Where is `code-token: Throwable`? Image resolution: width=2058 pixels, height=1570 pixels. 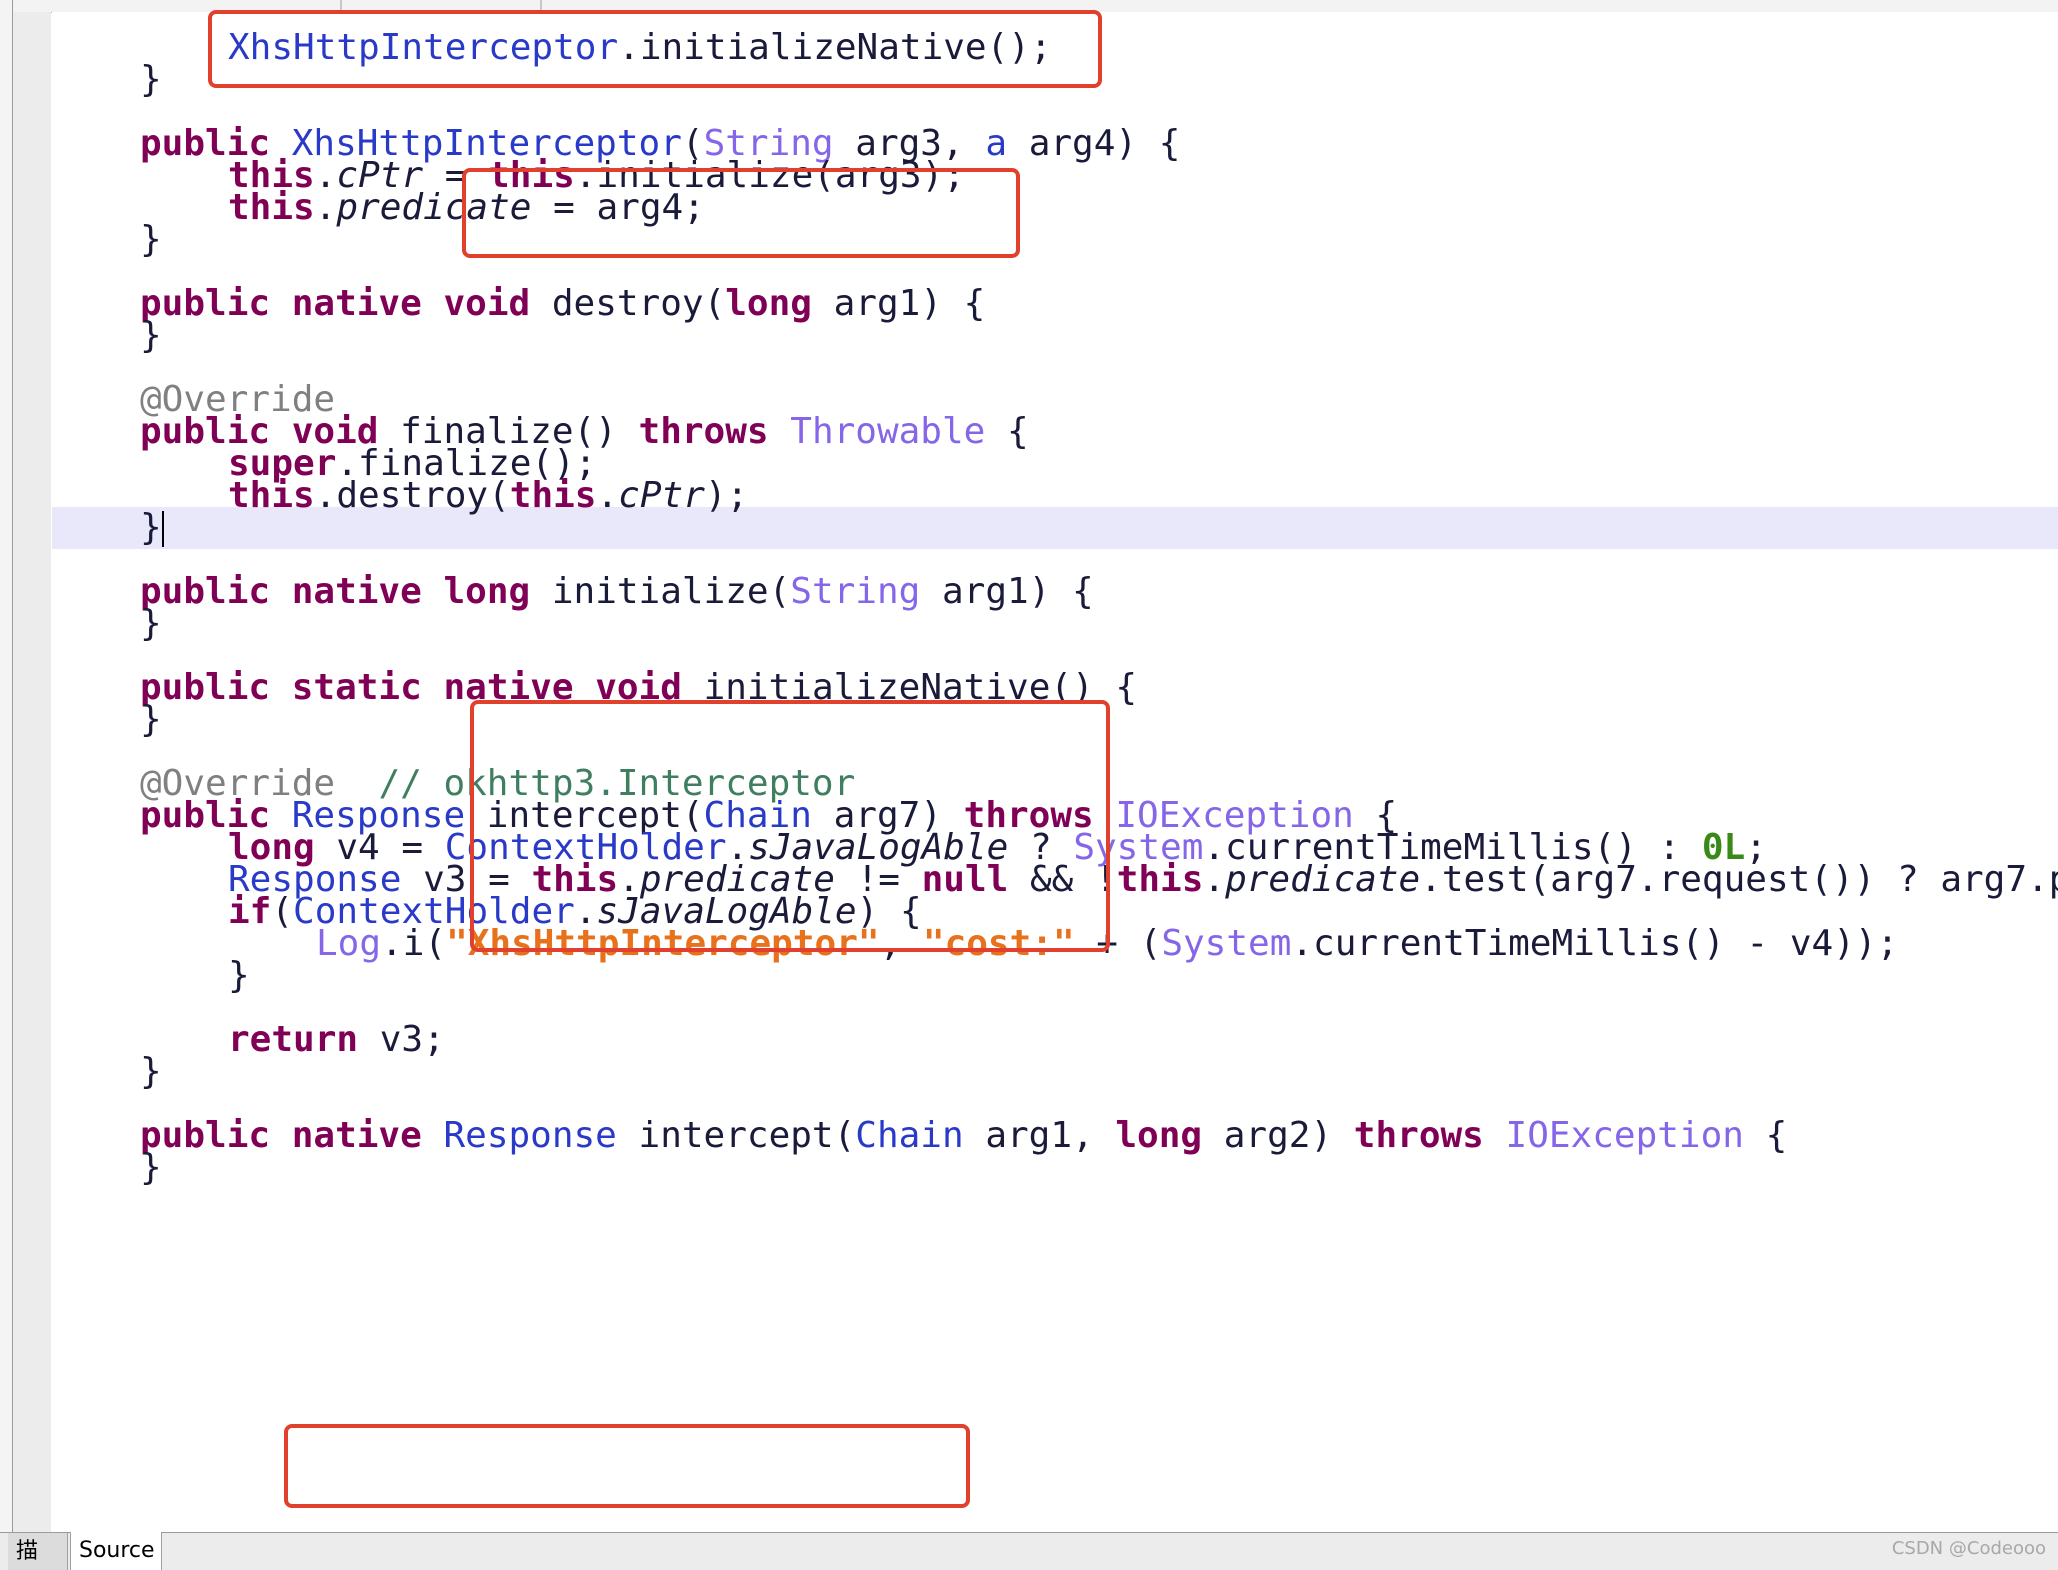 code-token: Throwable is located at coordinates (888, 431).